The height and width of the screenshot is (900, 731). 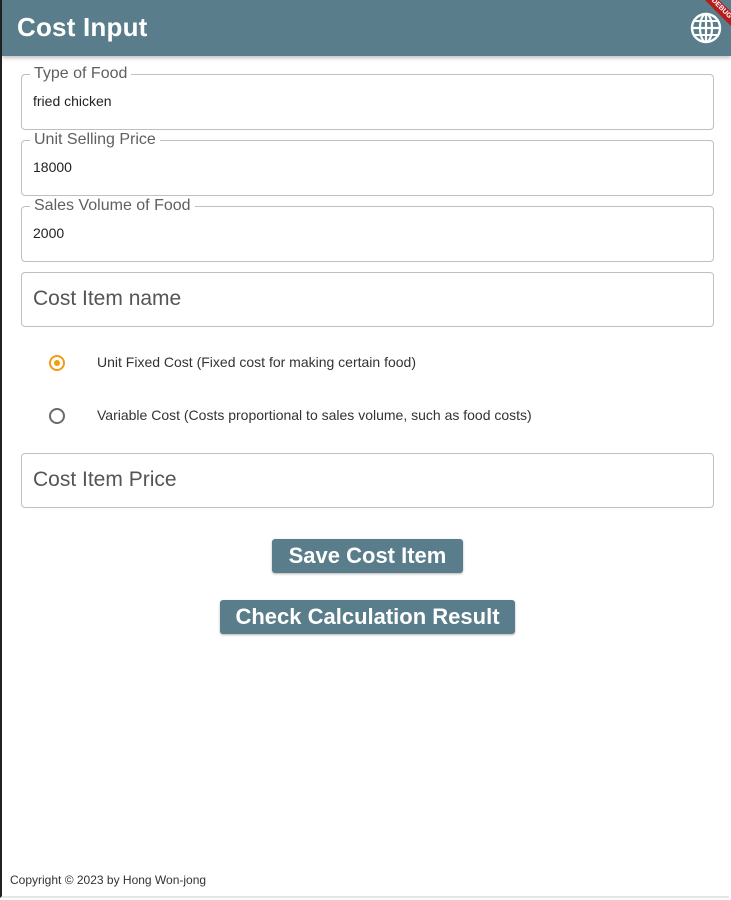 I want to click on sales-volume-field: Sales Volume of Food 2000, so click(x=367, y=229).